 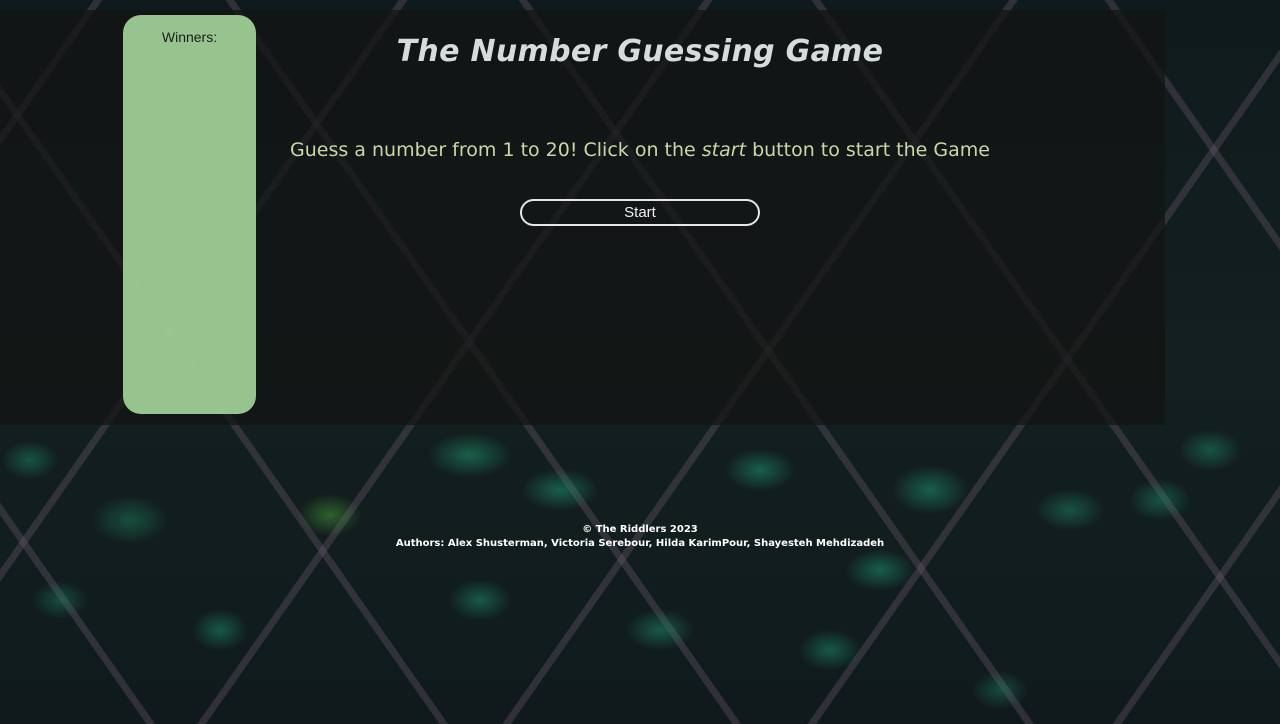 I want to click on instructions-start-emphasis: start, so click(x=724, y=150).